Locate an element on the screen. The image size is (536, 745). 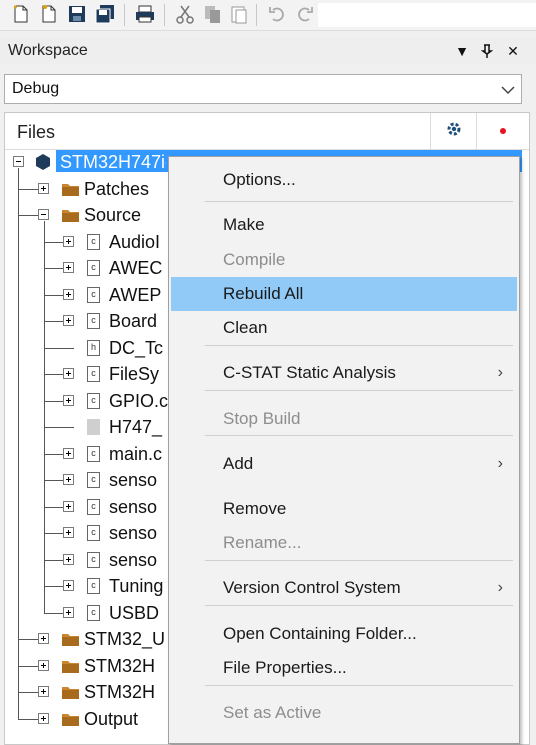
cut-icon is located at coordinates (185, 14).